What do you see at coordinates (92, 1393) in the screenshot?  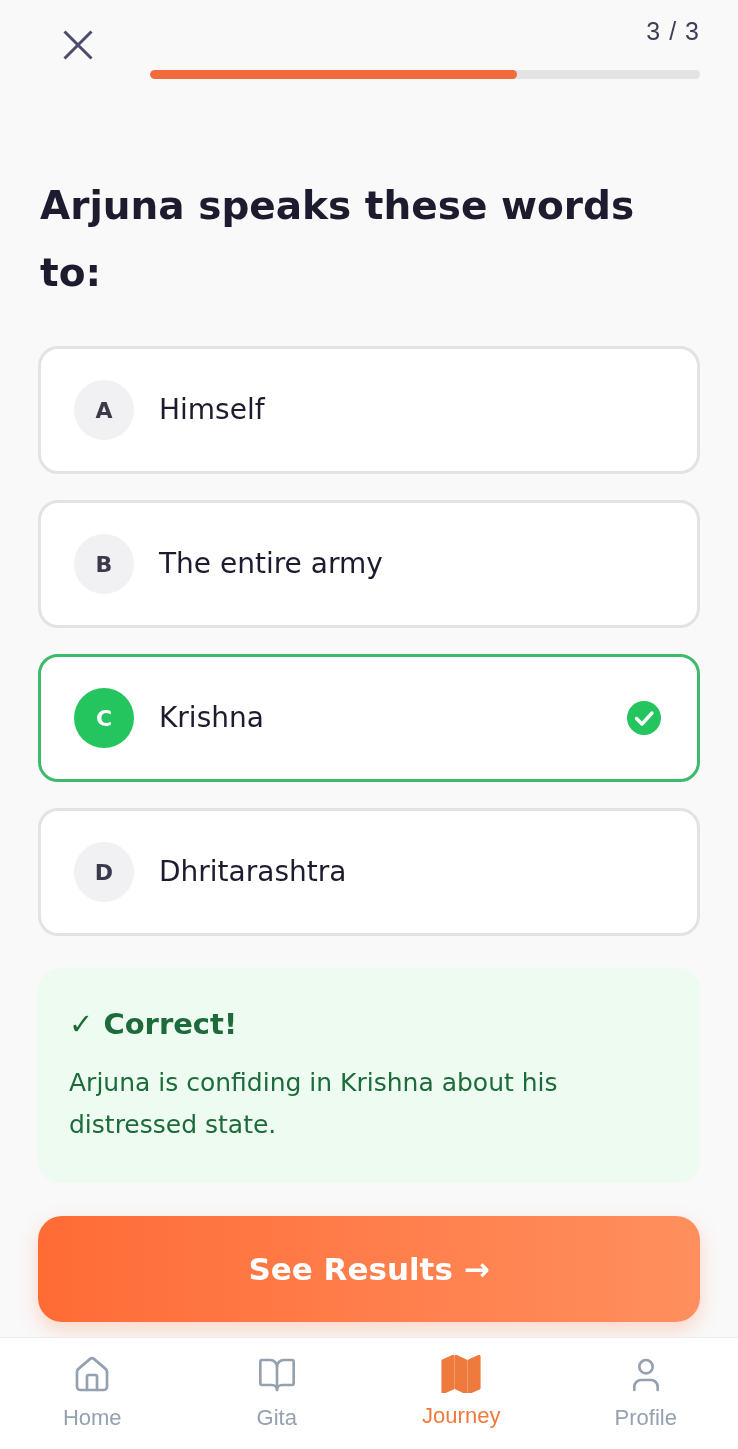 I see `nav-tab: Home` at bounding box center [92, 1393].